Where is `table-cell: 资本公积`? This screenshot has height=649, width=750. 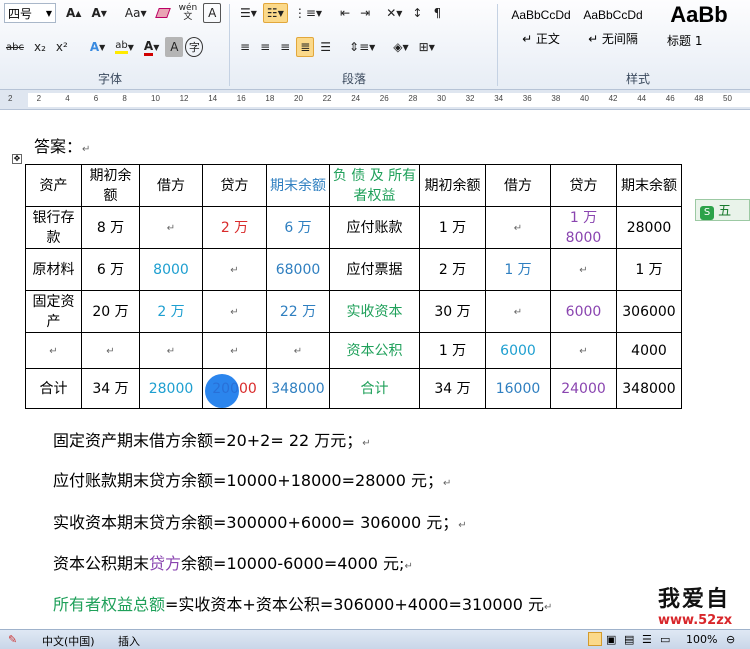
table-cell: 资本公积 is located at coordinates (374, 350).